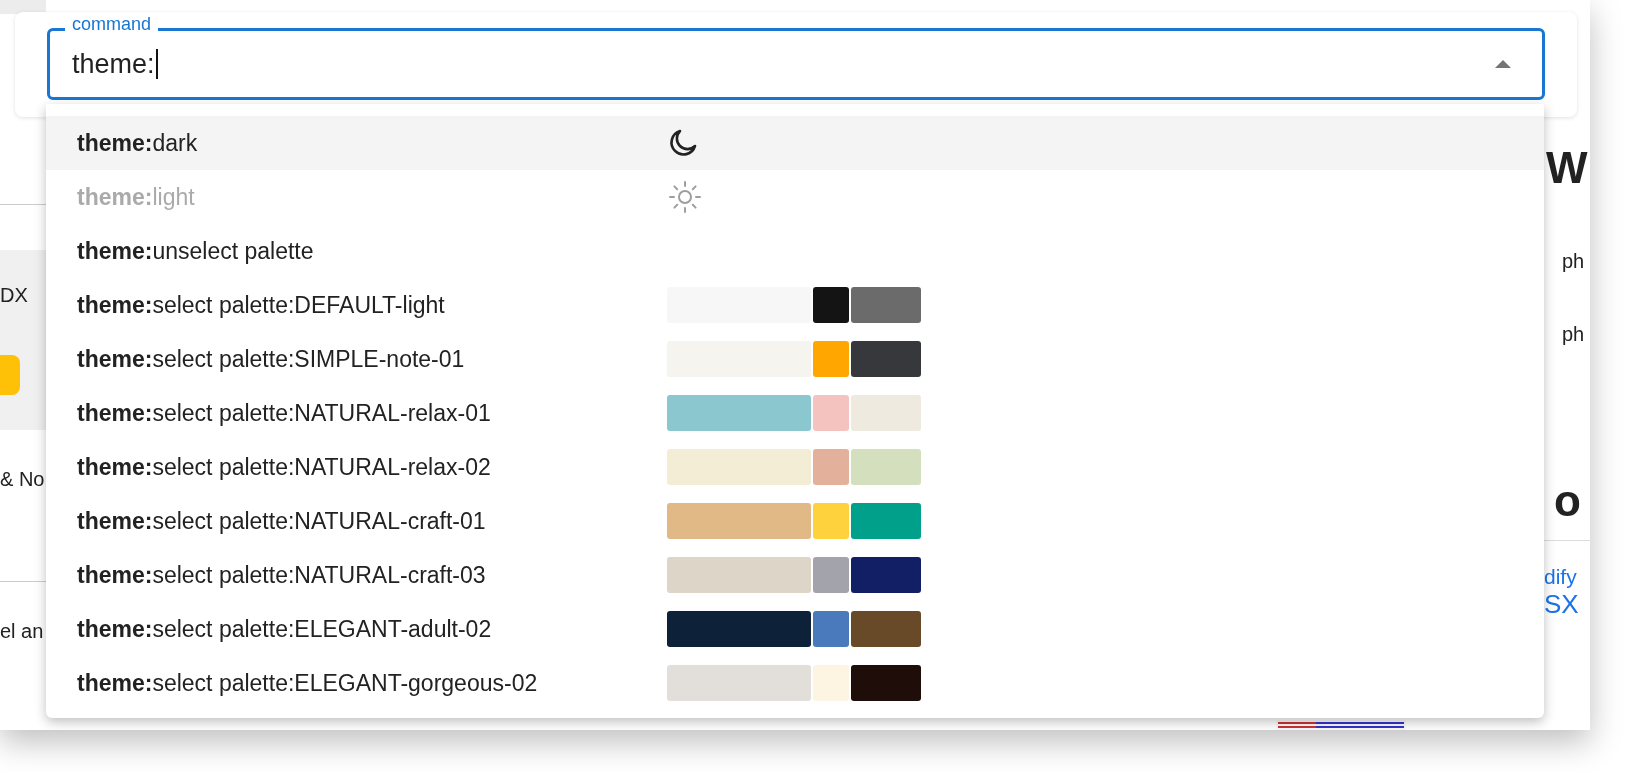 The height and width of the screenshot is (772, 1628). I want to click on command-field: command theme:, so click(796, 56).